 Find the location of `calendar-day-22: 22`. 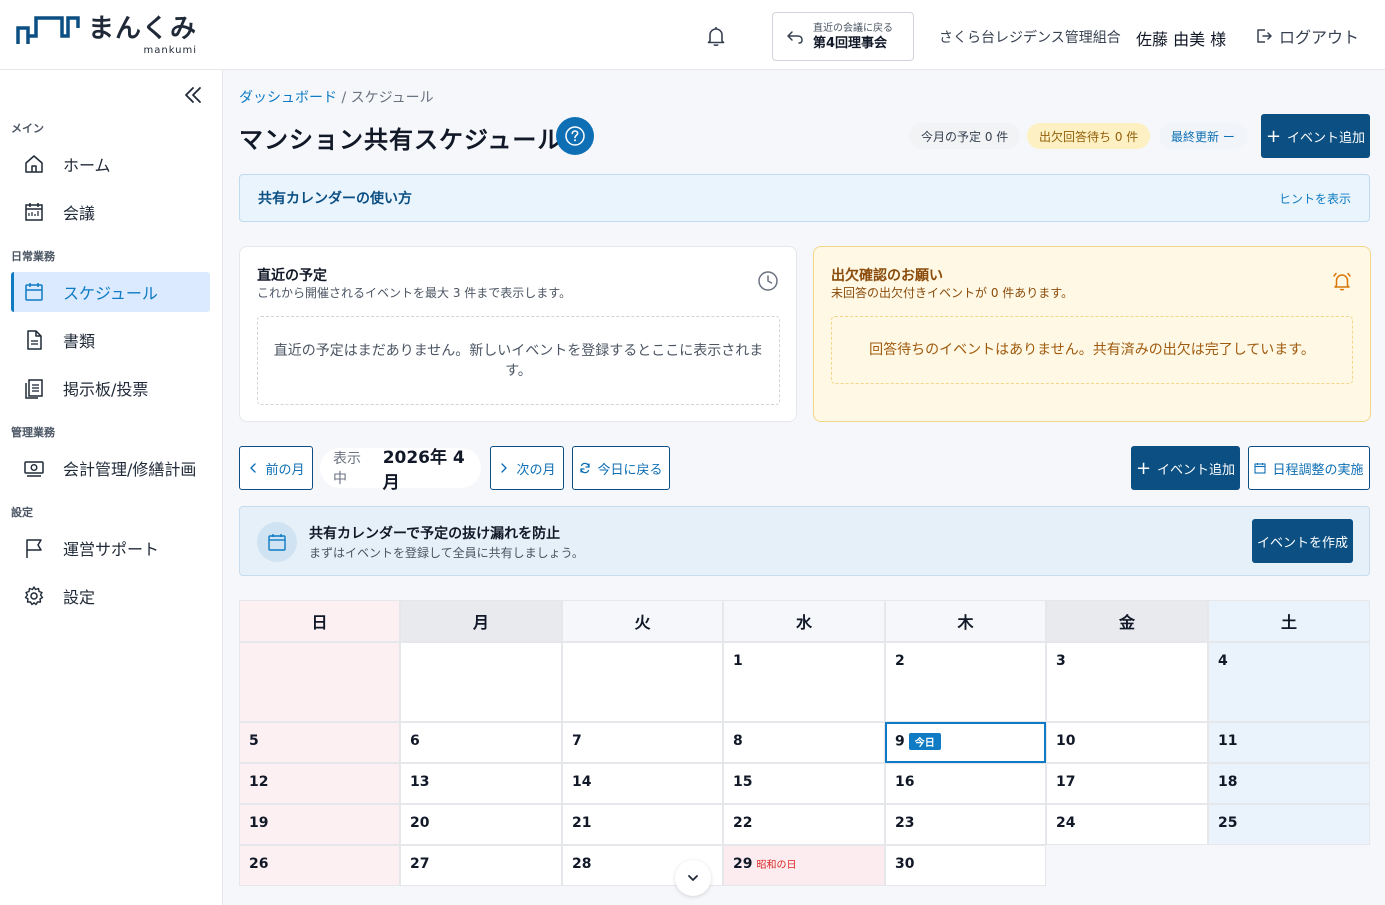

calendar-day-22: 22 is located at coordinates (804, 824).